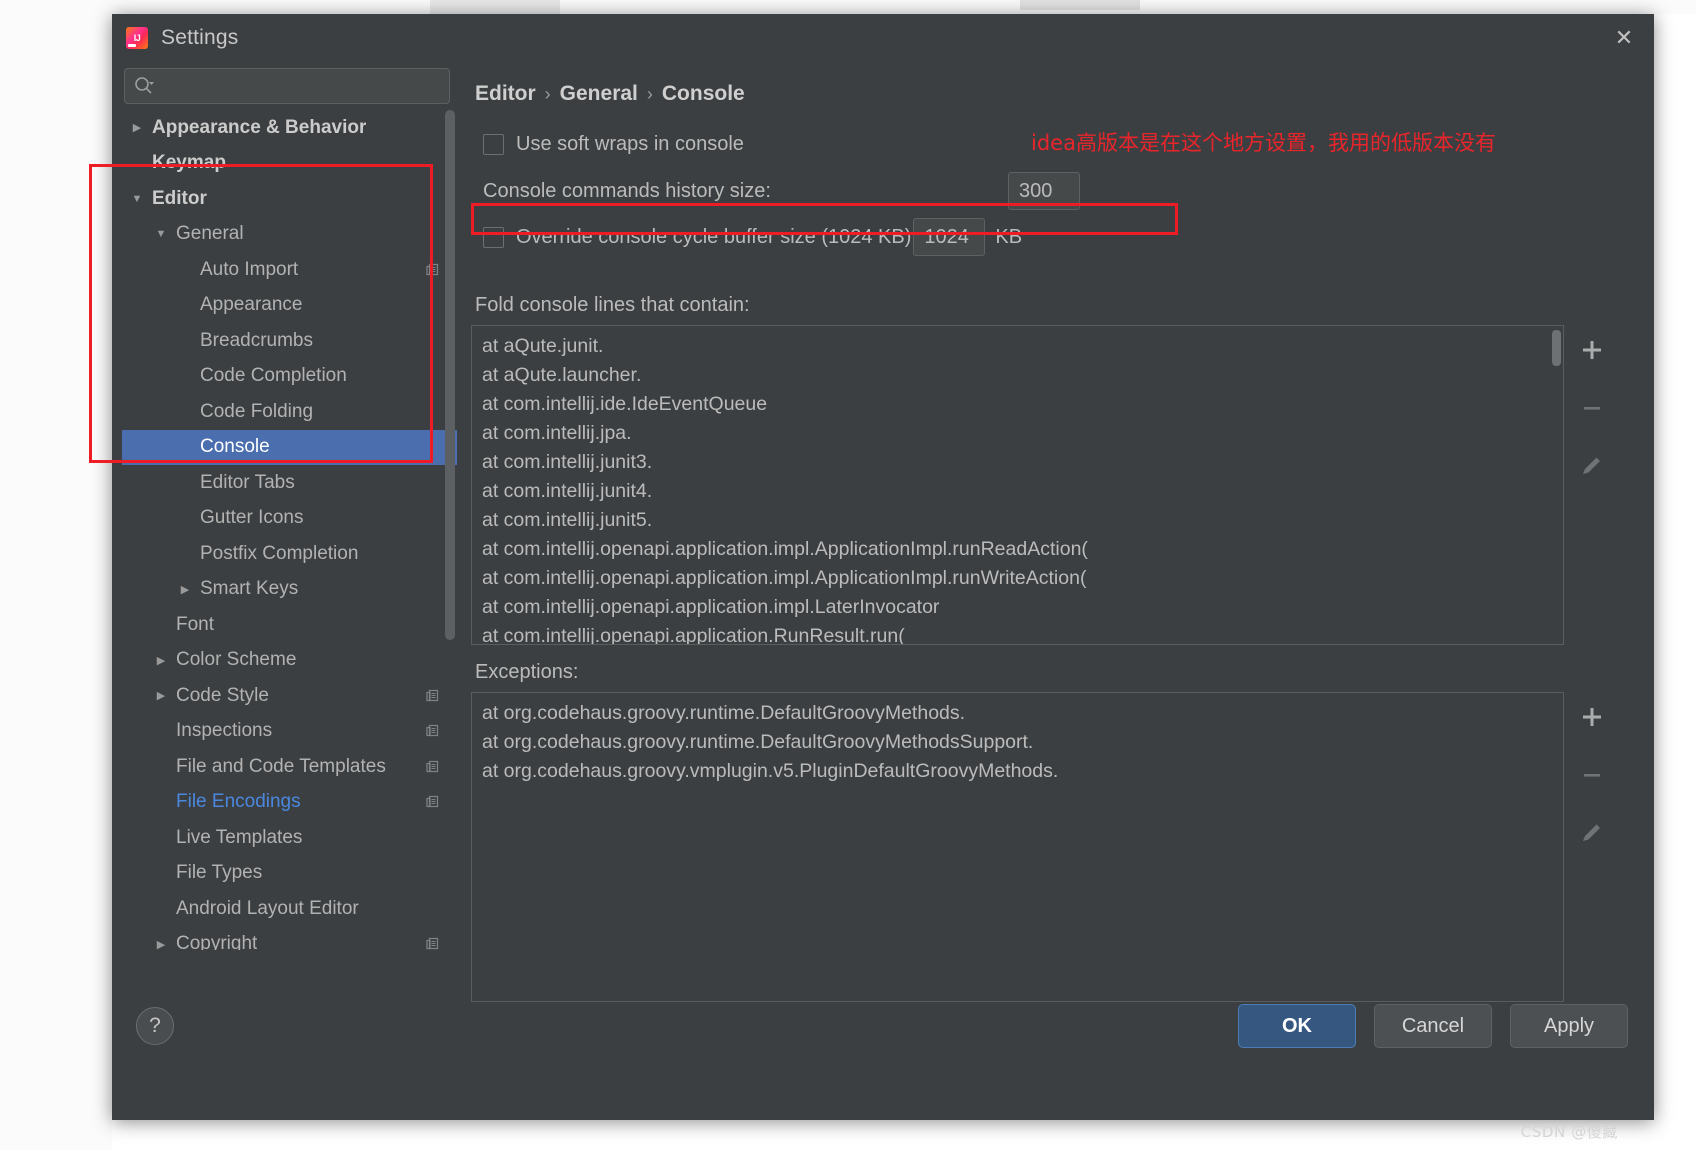 This screenshot has width=1696, height=1150. I want to click on sidebar-item-label: Editor Tabs, so click(247, 482).